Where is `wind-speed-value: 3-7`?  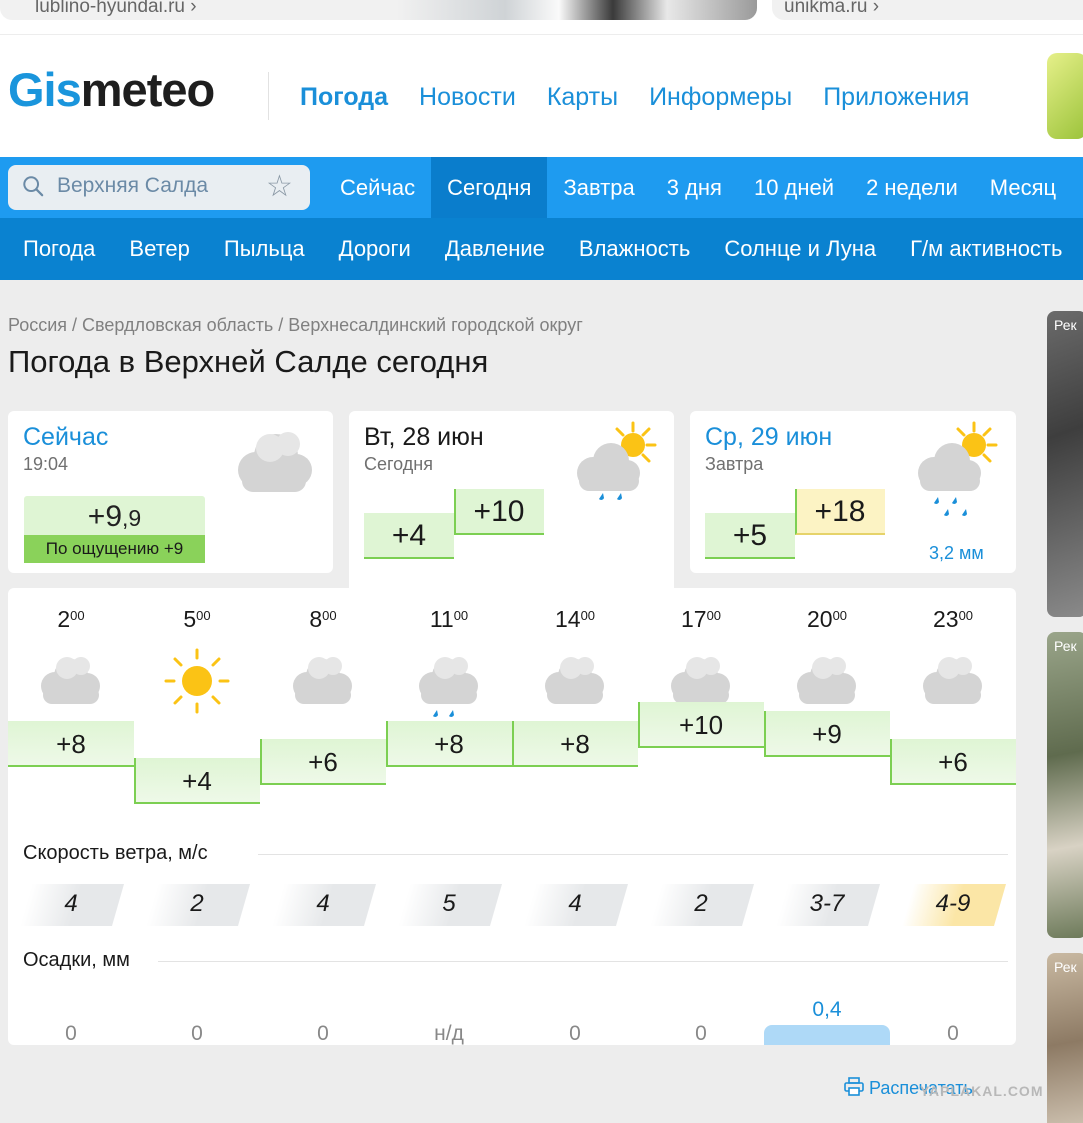 wind-speed-value: 3-7 is located at coordinates (827, 903).